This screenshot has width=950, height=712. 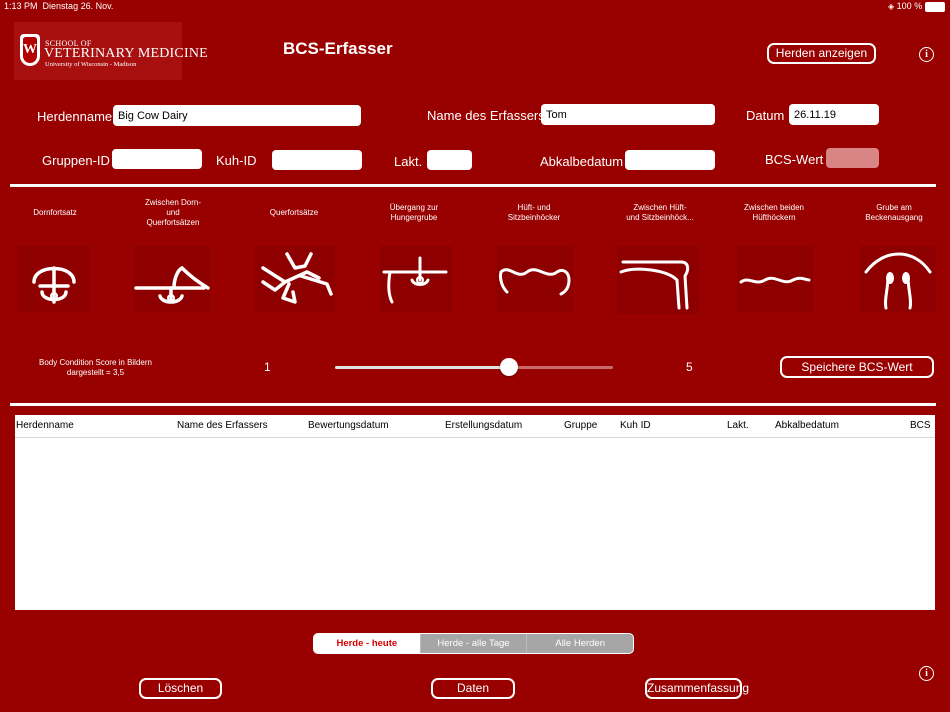 What do you see at coordinates (348, 425) in the screenshot?
I see `column-assessment-date: Bewertungsdatum` at bounding box center [348, 425].